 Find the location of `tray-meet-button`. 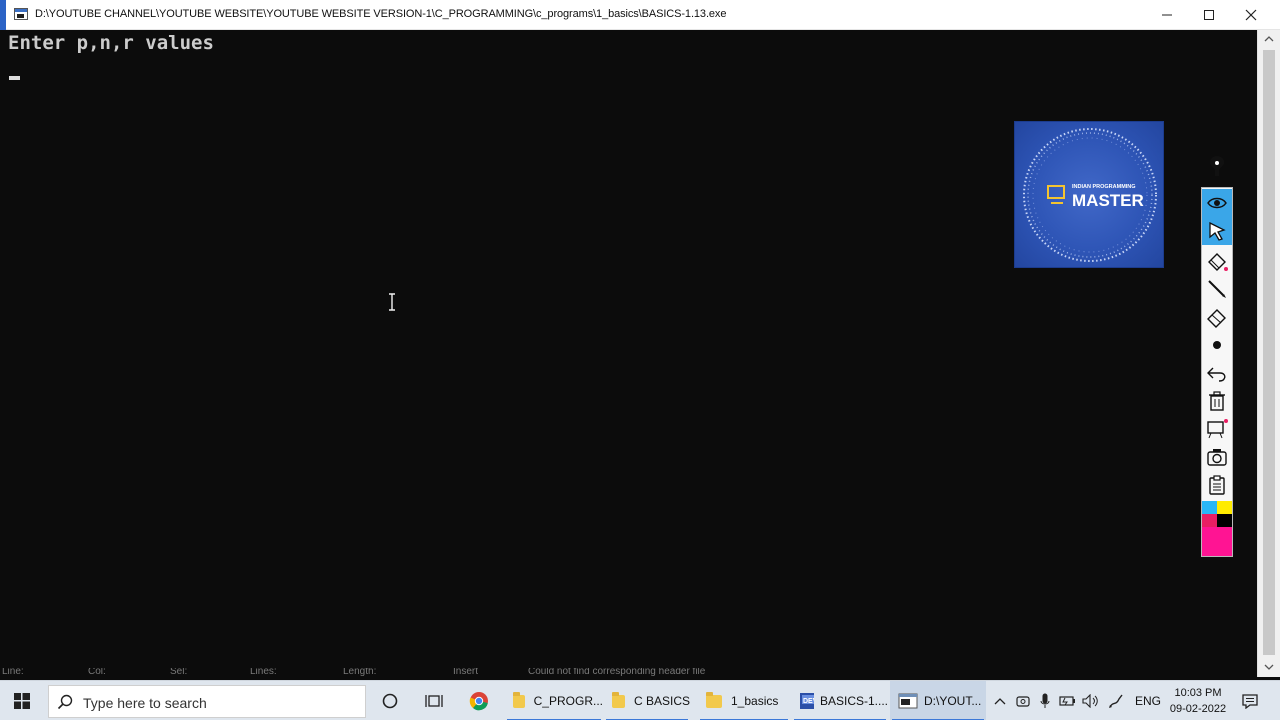

tray-meet-button is located at coordinates (1023, 700).